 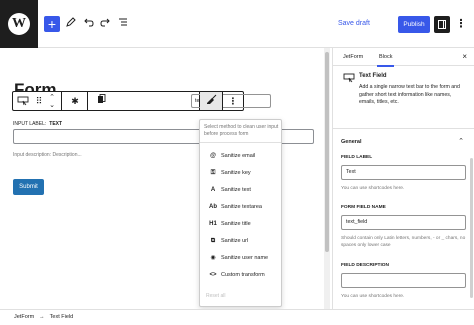 I want to click on settings-toggle-button, so click(x=442, y=24).